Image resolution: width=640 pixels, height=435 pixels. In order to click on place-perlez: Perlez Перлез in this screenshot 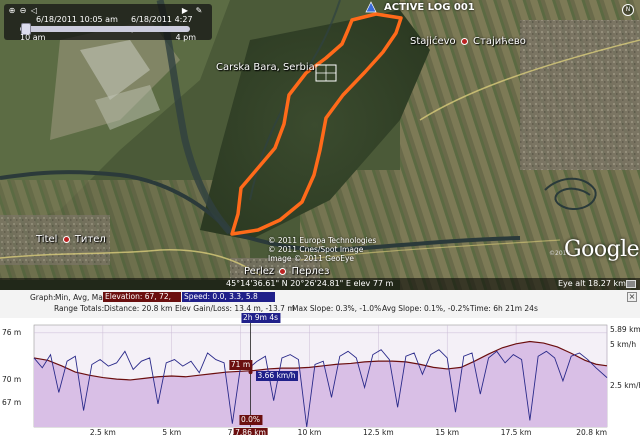, I will do `click(286, 271)`.